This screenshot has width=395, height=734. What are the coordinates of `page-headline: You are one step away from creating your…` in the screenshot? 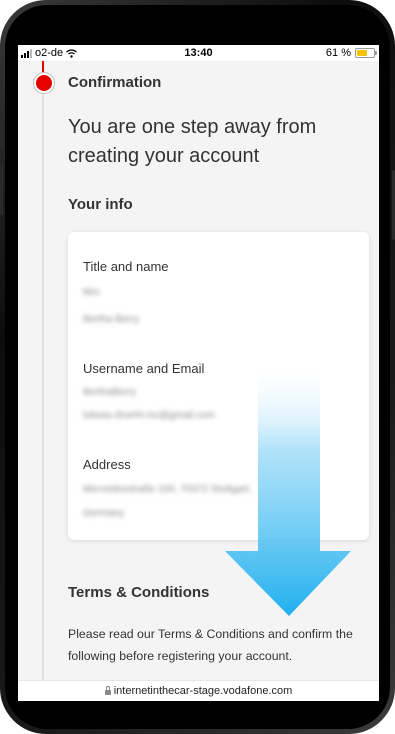 It's located at (192, 141).